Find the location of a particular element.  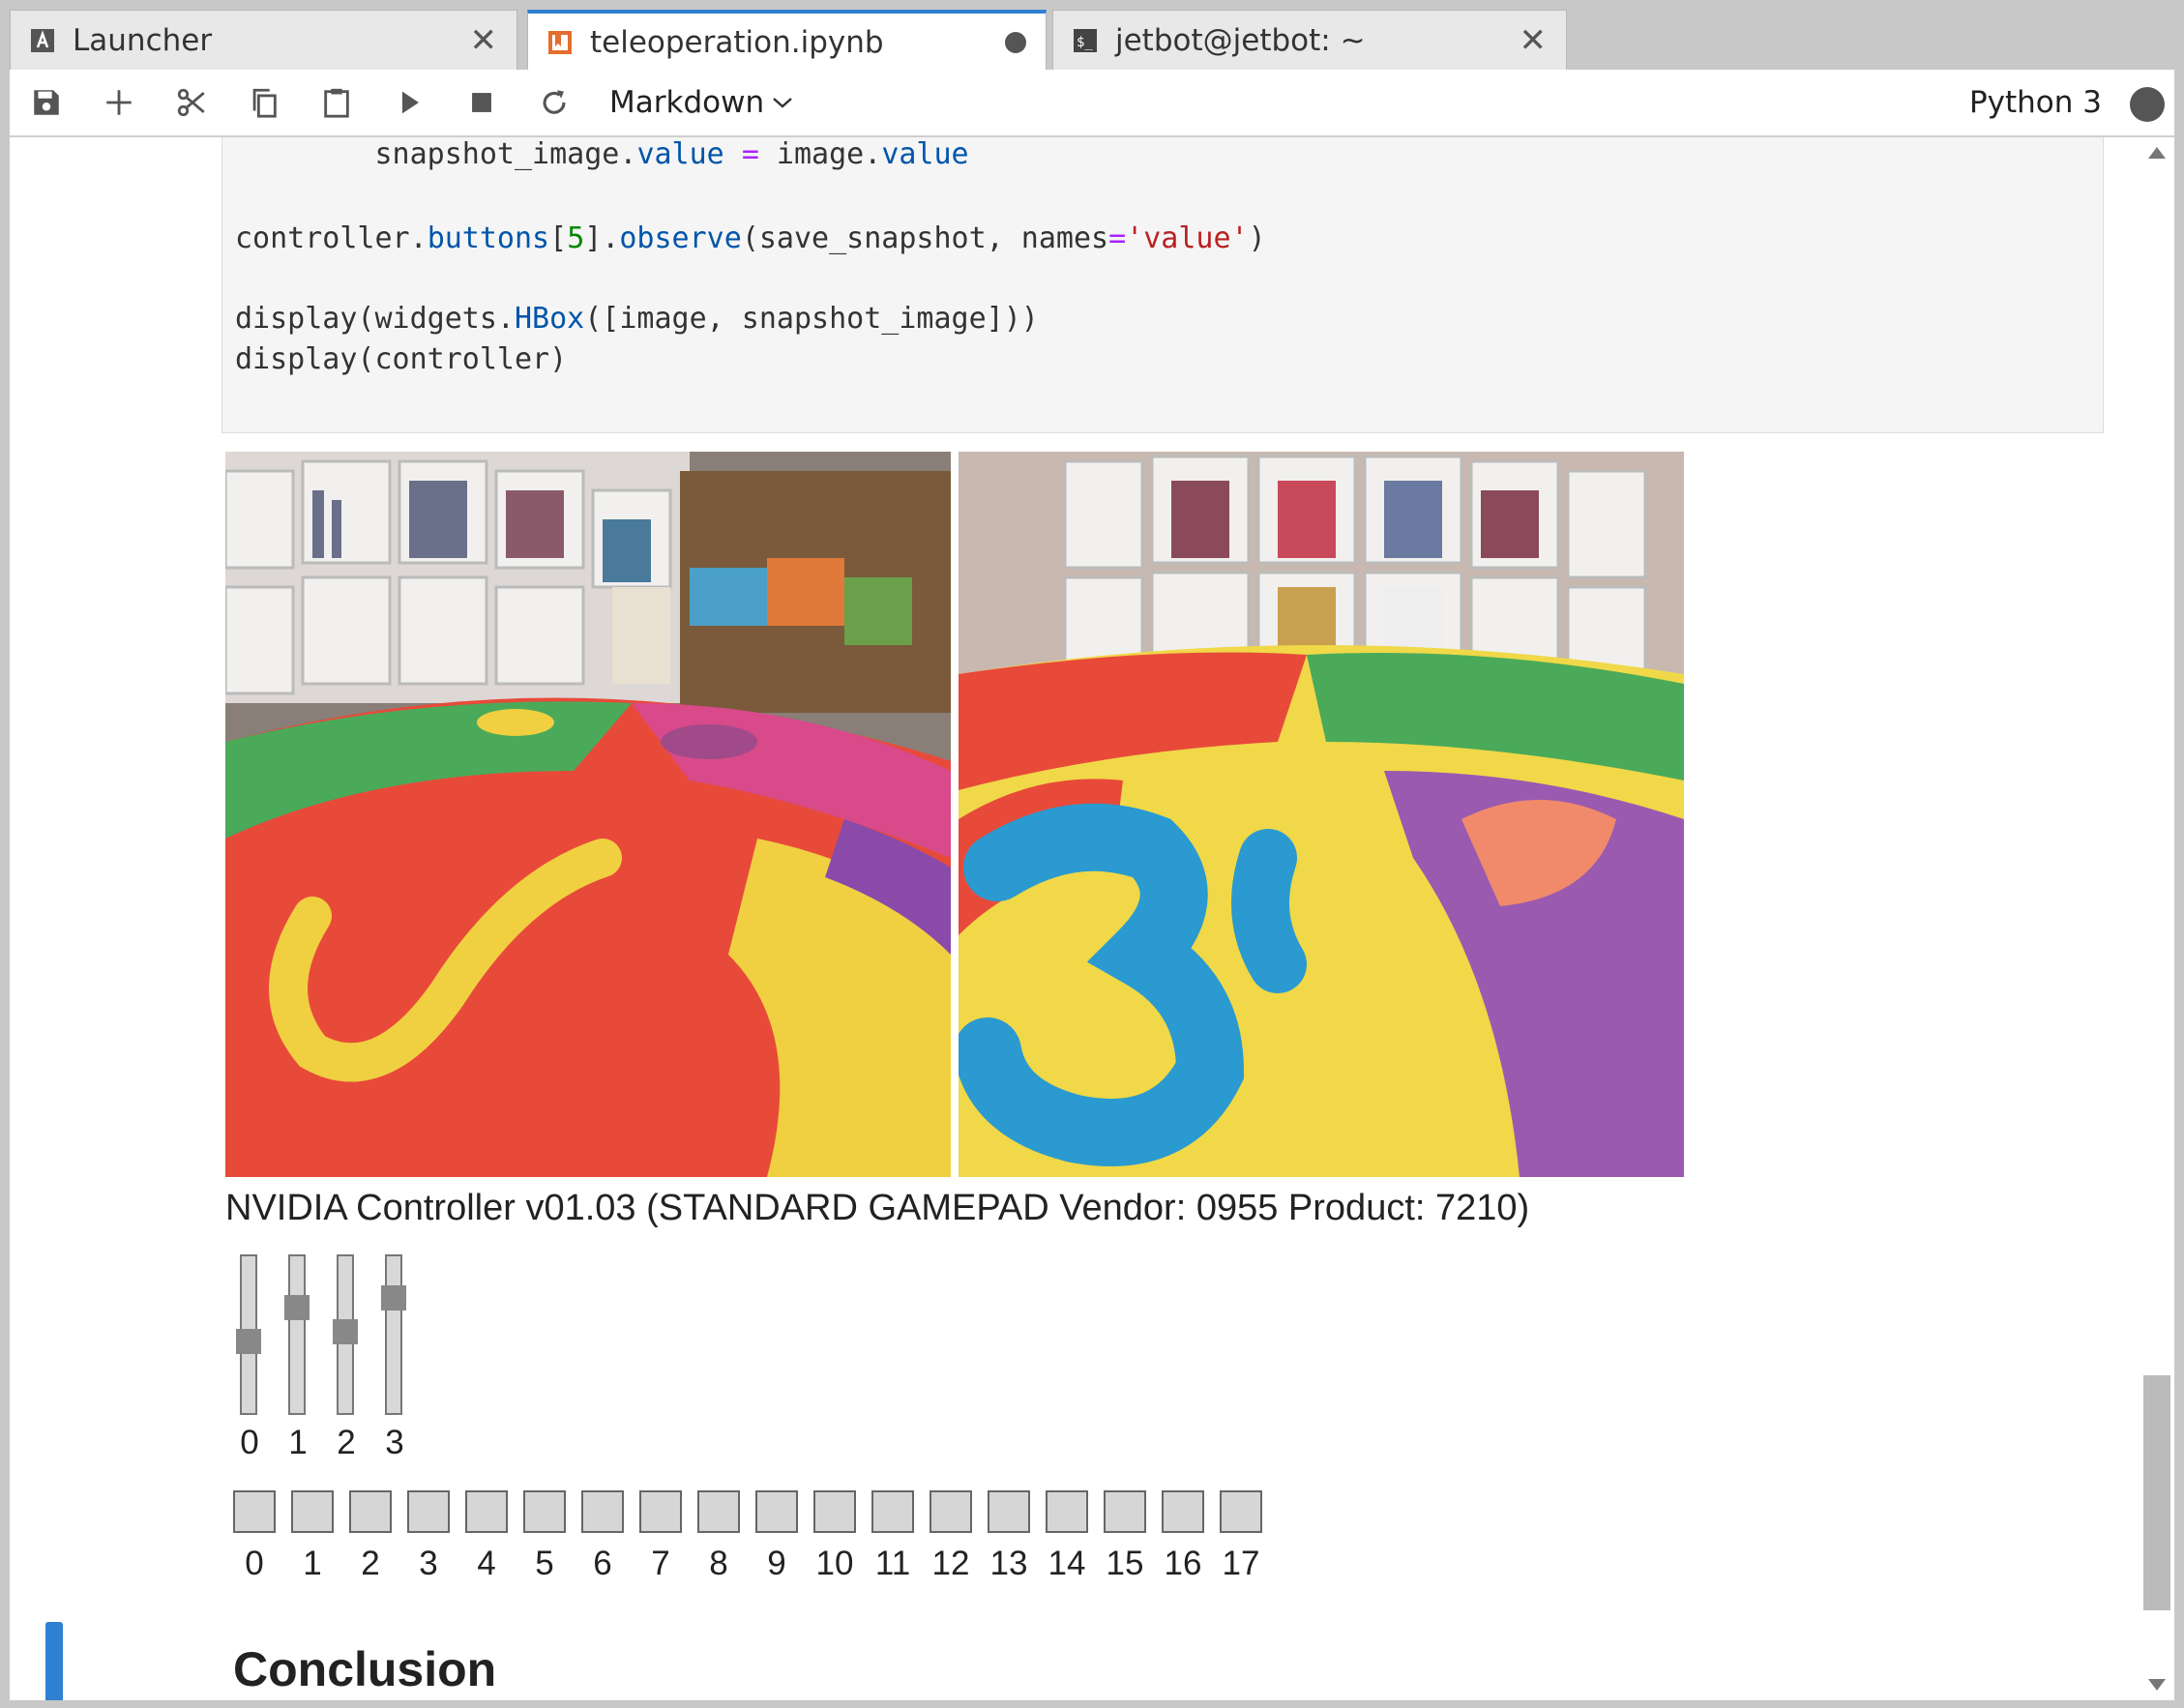

clipboard-icon is located at coordinates (336, 103).